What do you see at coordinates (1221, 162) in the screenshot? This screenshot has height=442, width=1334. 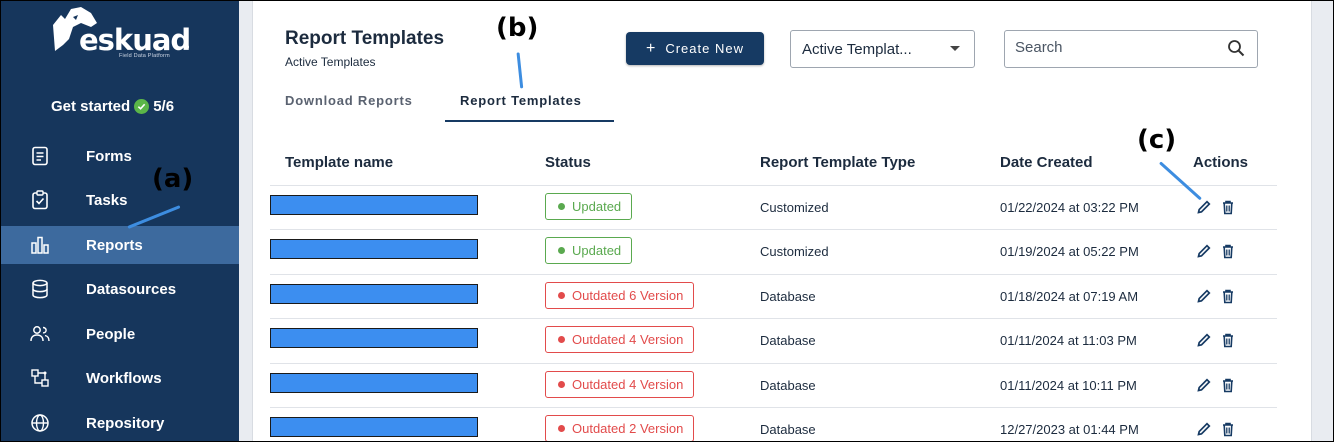 I see `column-header-actions: Actions` at bounding box center [1221, 162].